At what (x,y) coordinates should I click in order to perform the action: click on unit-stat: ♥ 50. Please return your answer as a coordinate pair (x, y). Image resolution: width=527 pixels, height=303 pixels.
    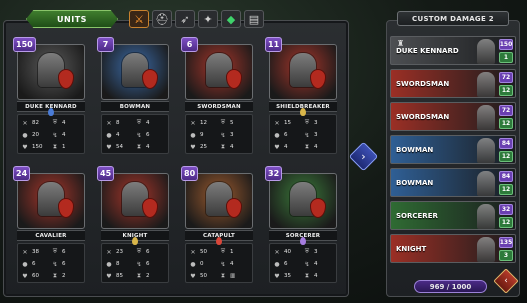
    Looking at the image, I should click on (204, 276).